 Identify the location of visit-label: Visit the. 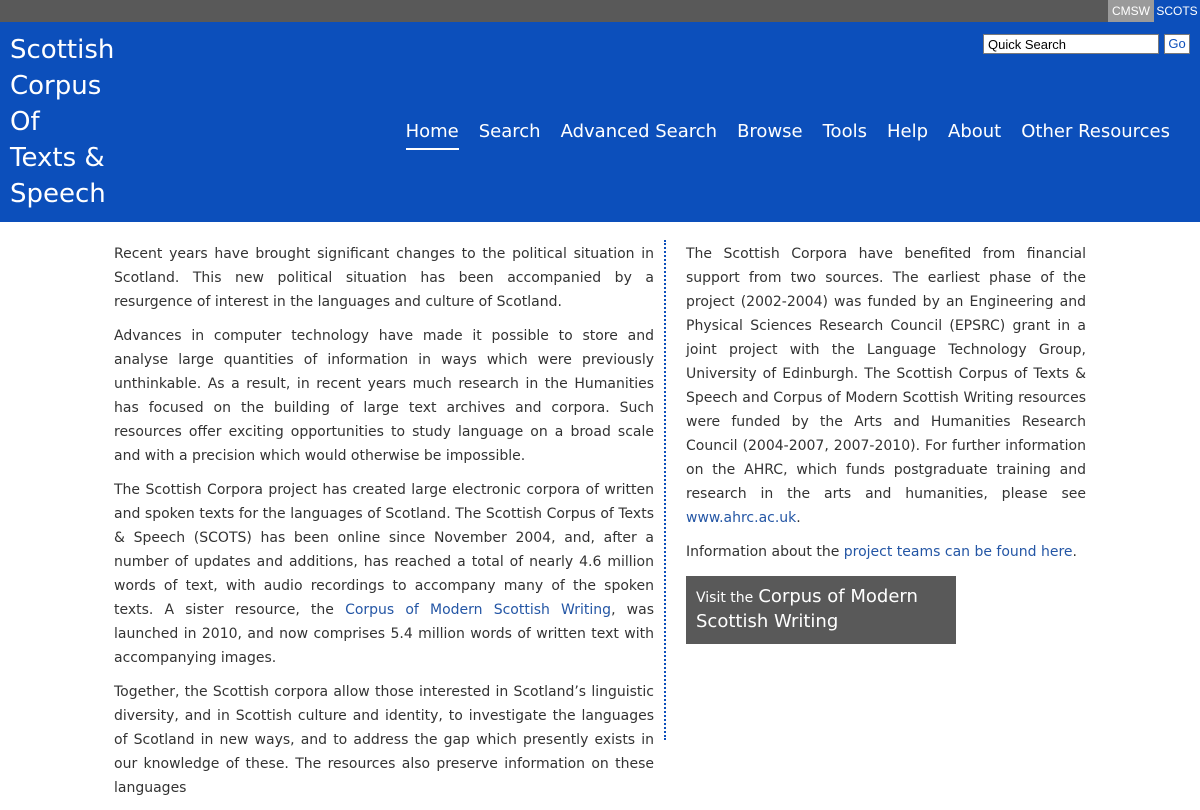
(725, 598).